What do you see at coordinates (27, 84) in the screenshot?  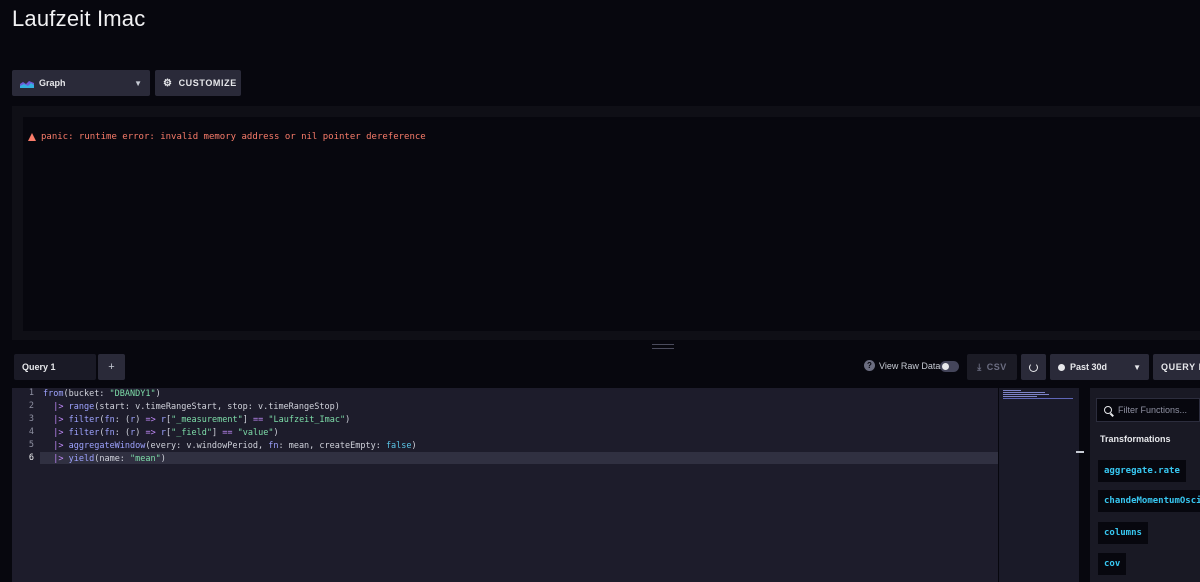 I see `graph-icon` at bounding box center [27, 84].